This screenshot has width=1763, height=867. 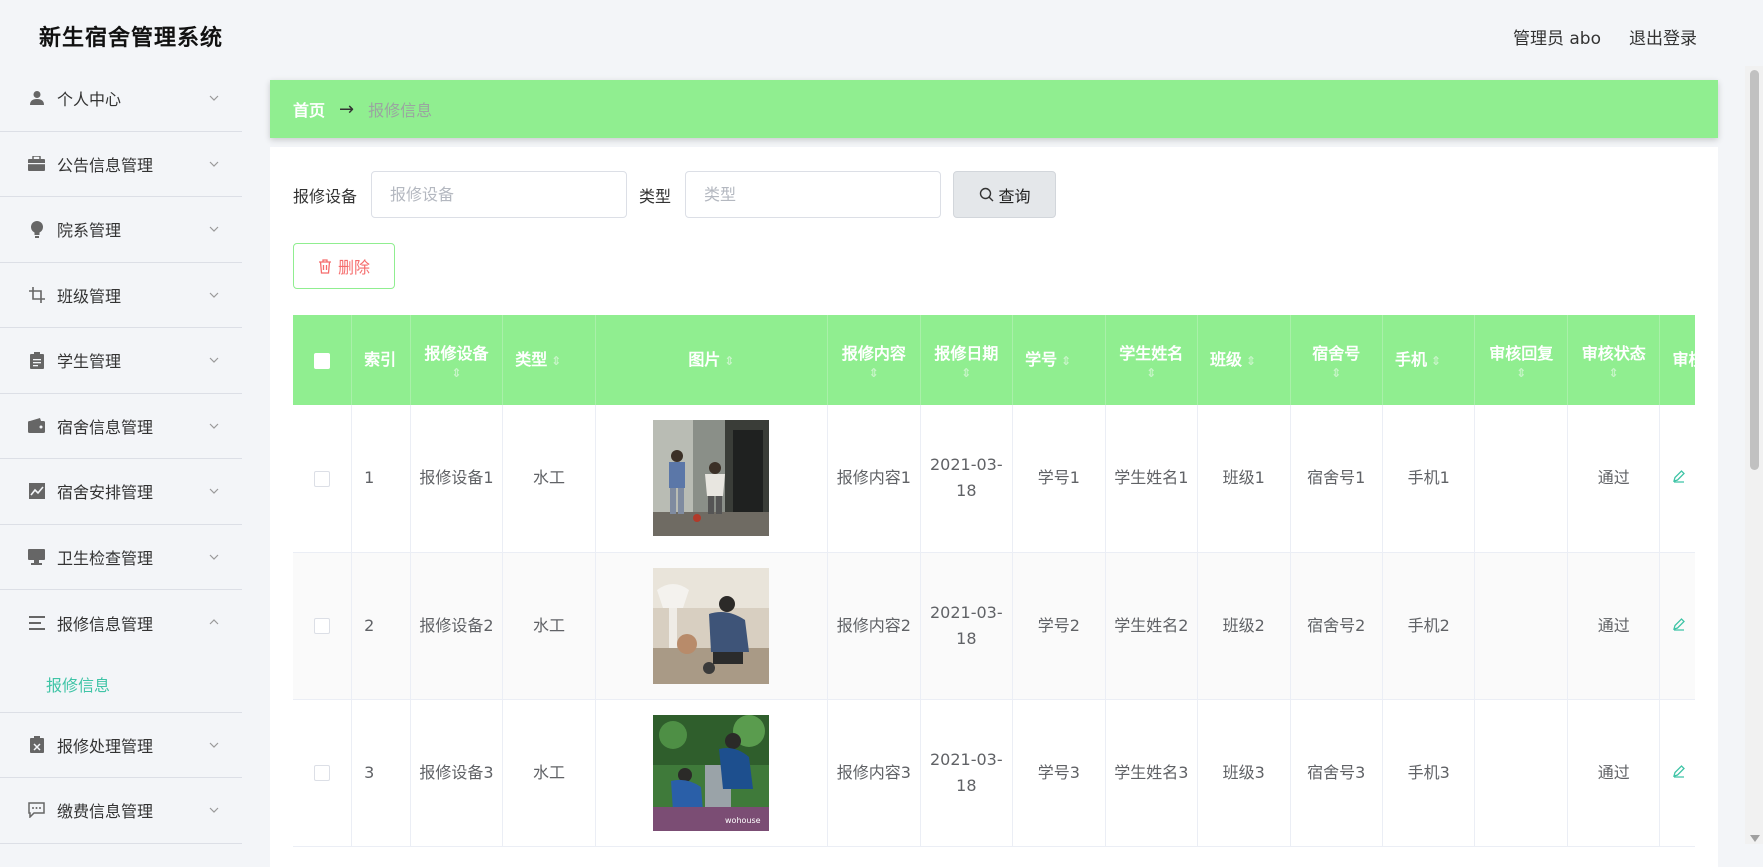 I want to click on column-header-student-no: 学号 ⇕, so click(x=1059, y=360).